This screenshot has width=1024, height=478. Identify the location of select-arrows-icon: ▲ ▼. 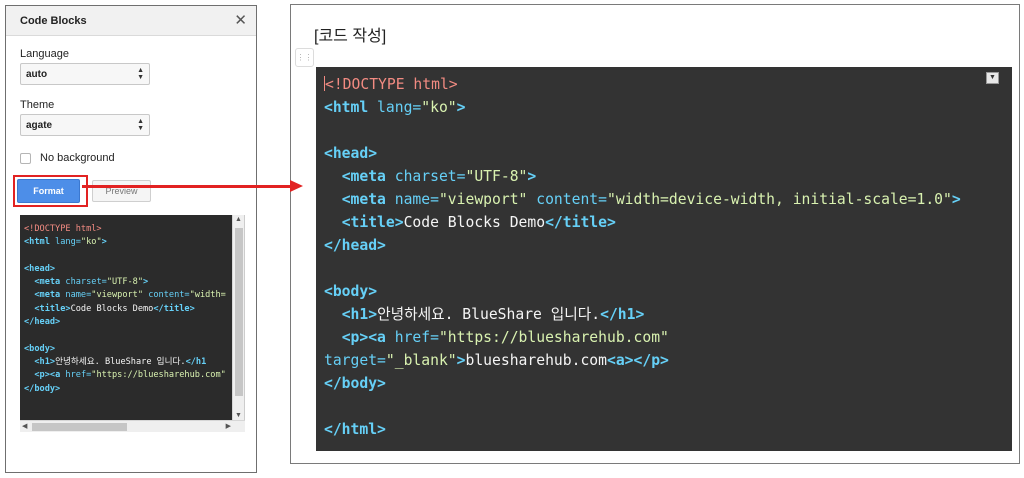
(140, 125).